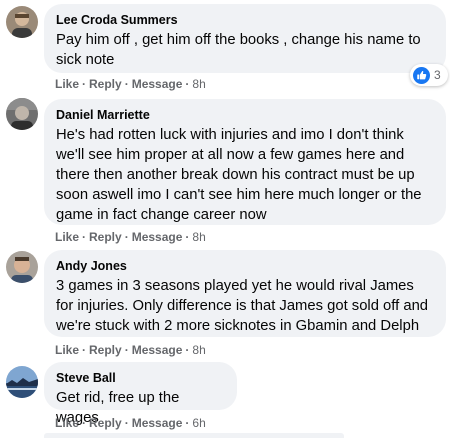 The image size is (450, 438). I want to click on comment-author: Steve Ball, so click(140, 378).